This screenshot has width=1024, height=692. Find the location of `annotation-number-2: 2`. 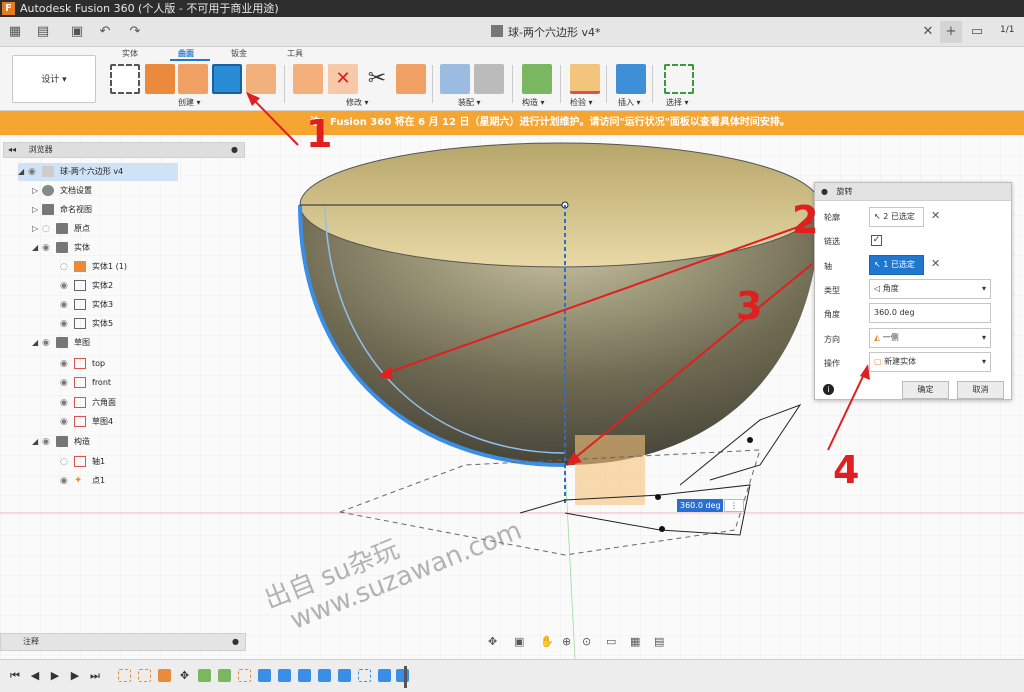

annotation-number-2: 2 is located at coordinates (805, 220).